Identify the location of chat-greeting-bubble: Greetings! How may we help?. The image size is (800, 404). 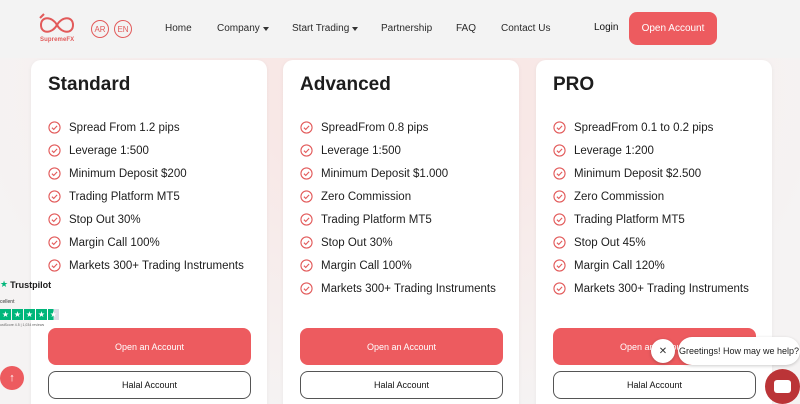
(739, 351).